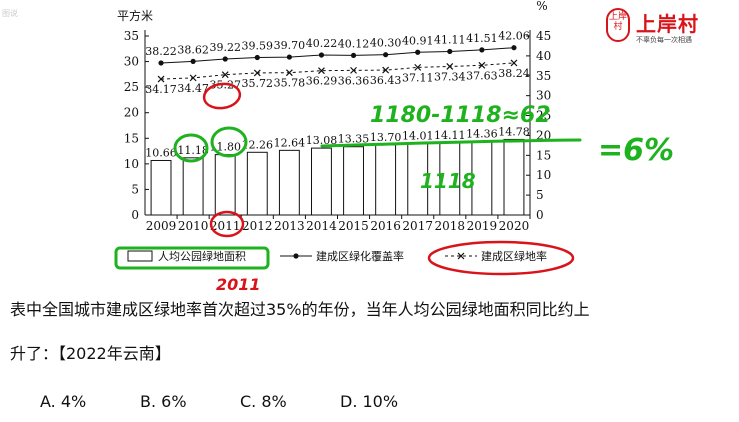 Image resolution: width=739 pixels, height=422 pixels. Describe the element at coordinates (482, 38) in the screenshot. I see `coverage-data-label: 41.51` at that location.